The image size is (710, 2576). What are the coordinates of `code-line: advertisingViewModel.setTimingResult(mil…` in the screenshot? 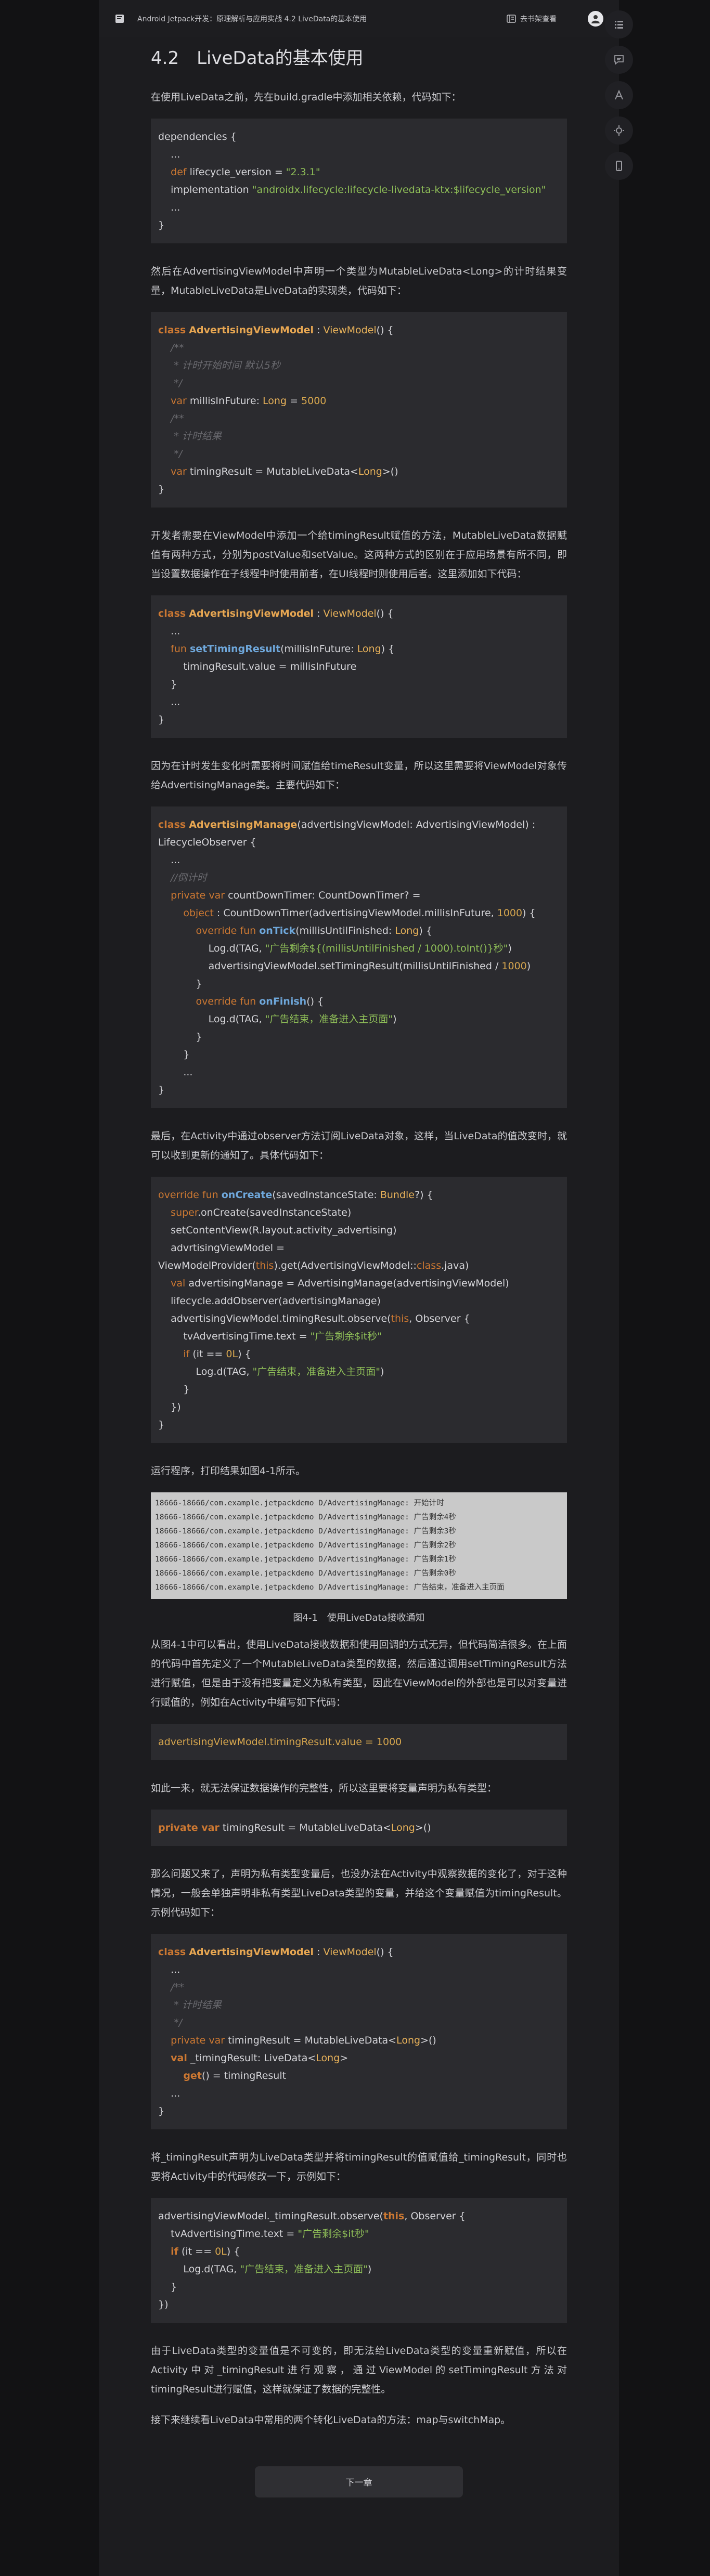 It's located at (370, 966).